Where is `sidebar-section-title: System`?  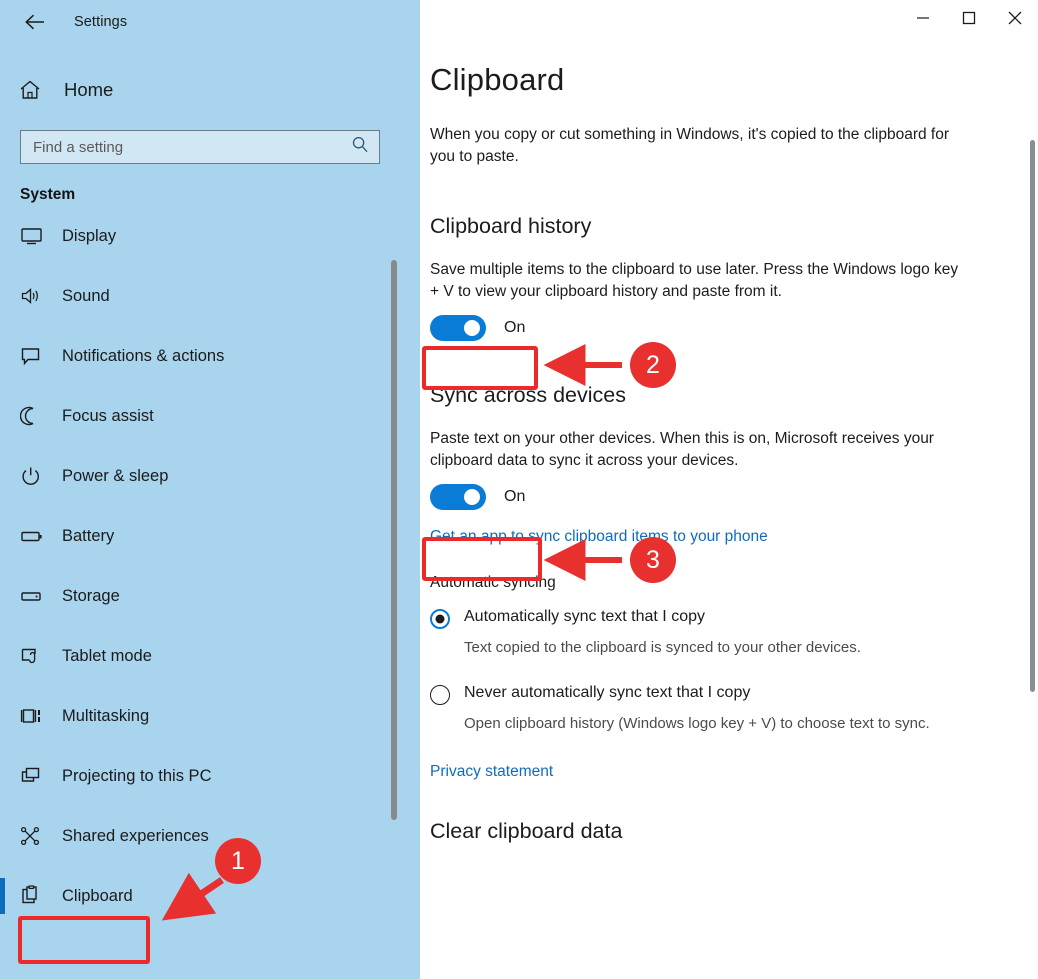 sidebar-section-title: System is located at coordinates (48, 194).